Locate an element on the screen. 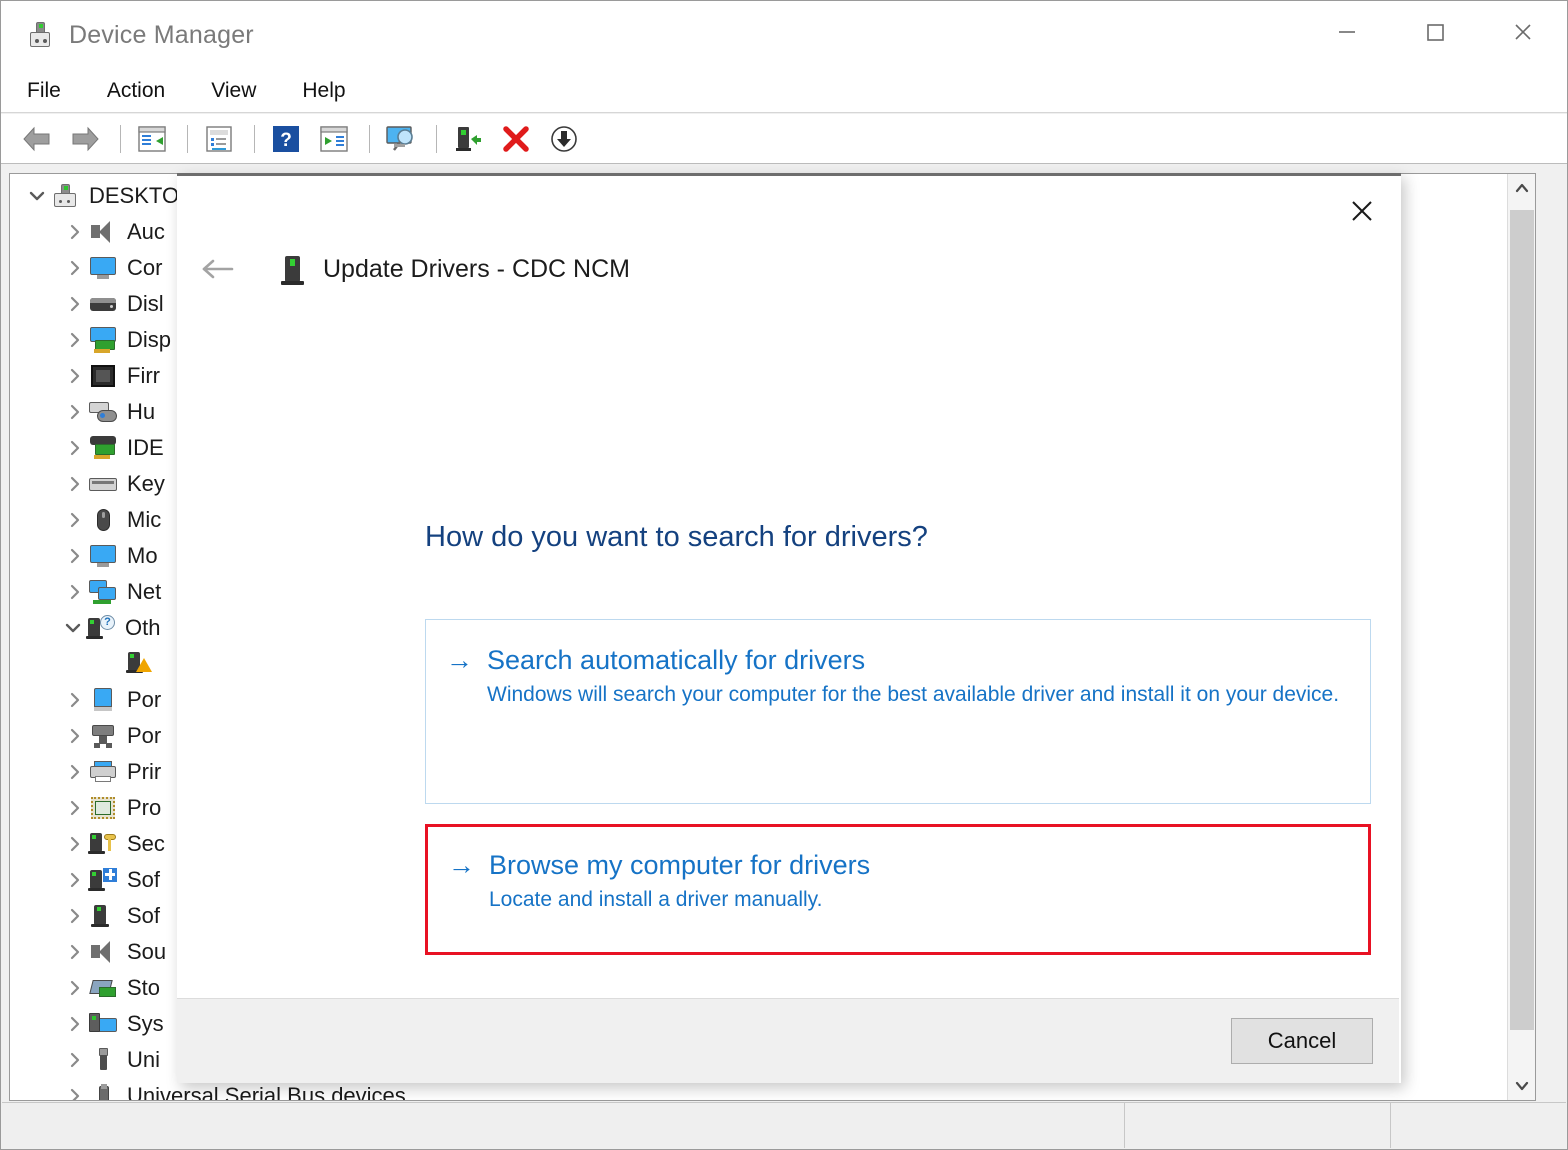  firmware-chip-icon is located at coordinates (103, 376).